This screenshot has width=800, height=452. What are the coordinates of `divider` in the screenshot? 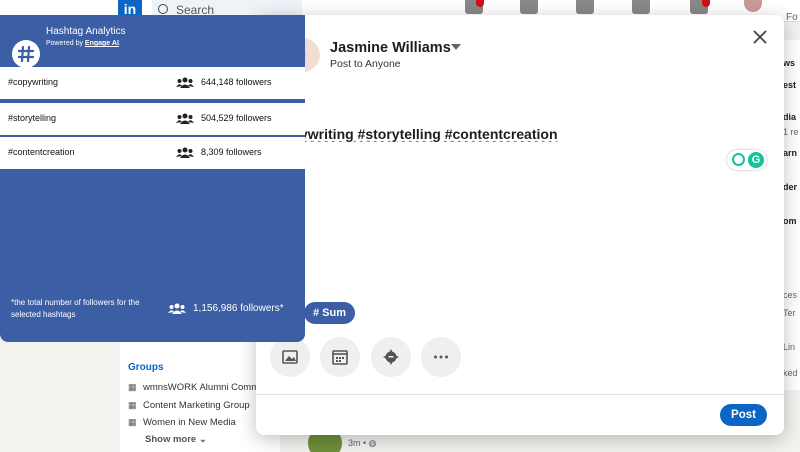 It's located at (520, 394).